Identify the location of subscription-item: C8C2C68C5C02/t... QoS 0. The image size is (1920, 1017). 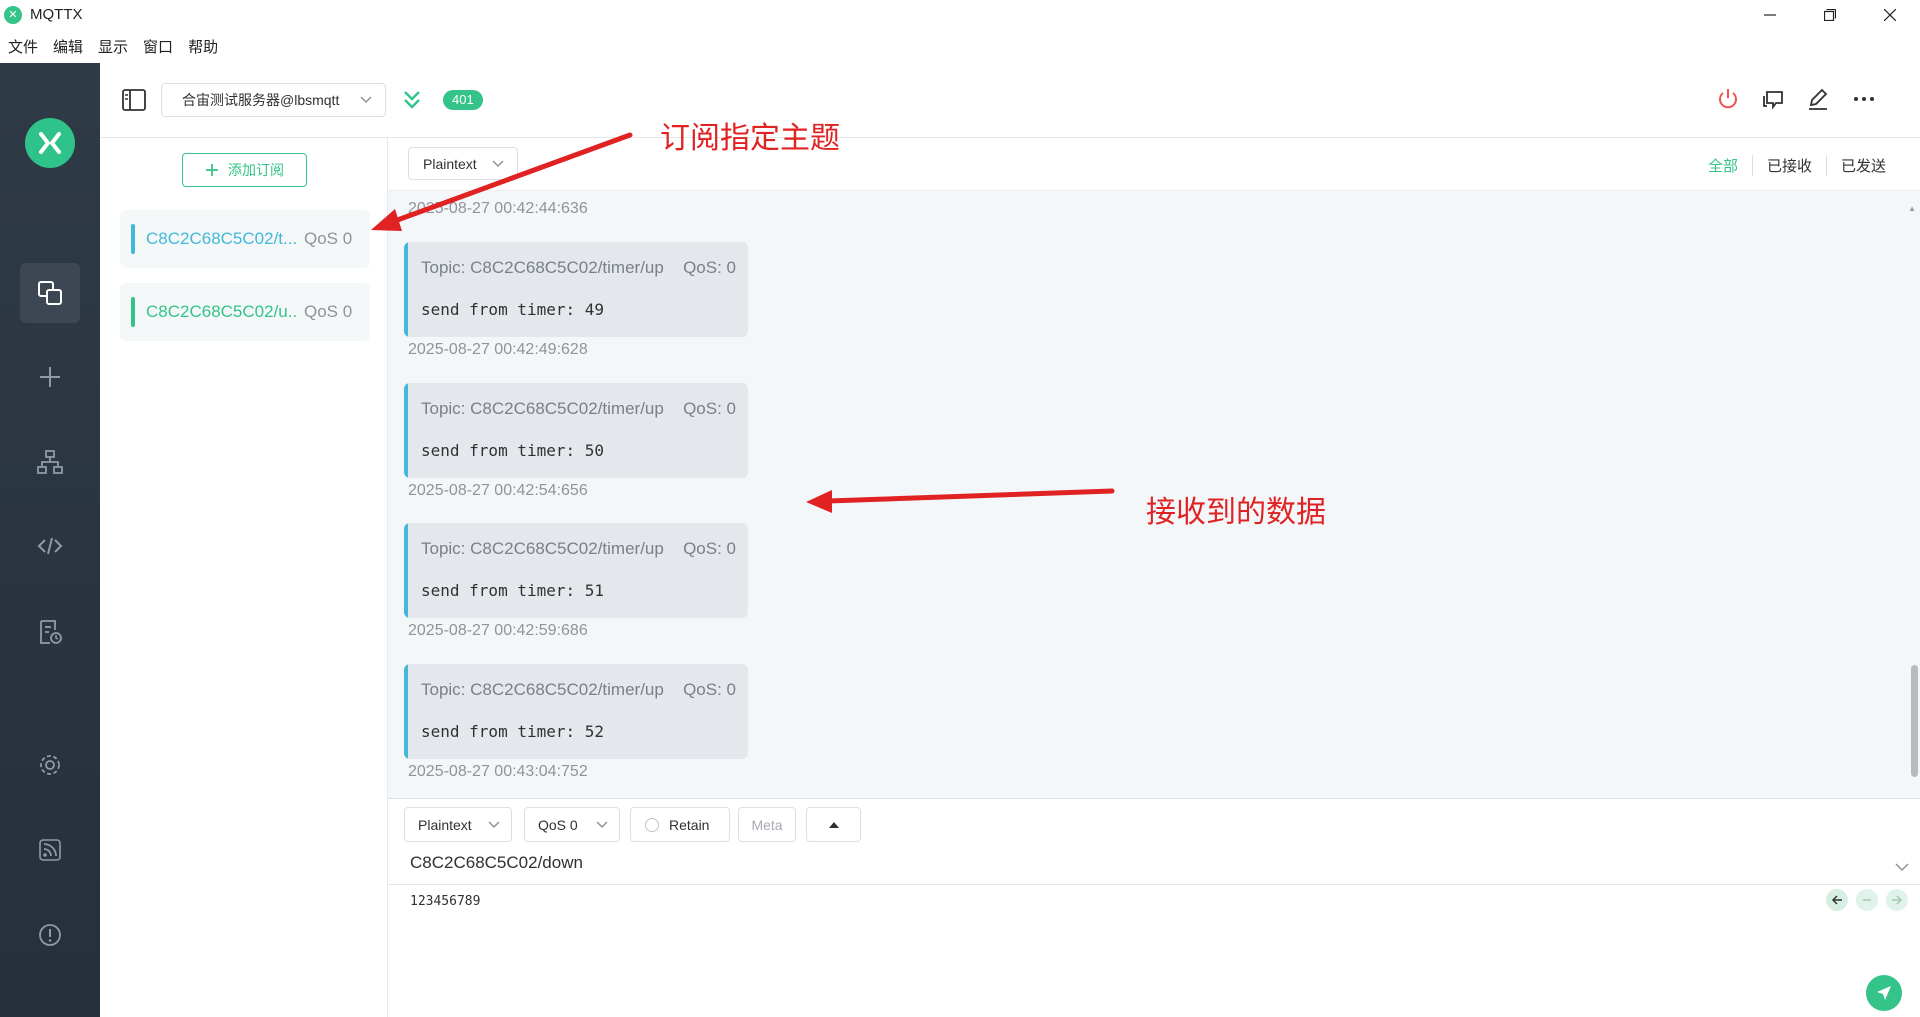
(245, 239).